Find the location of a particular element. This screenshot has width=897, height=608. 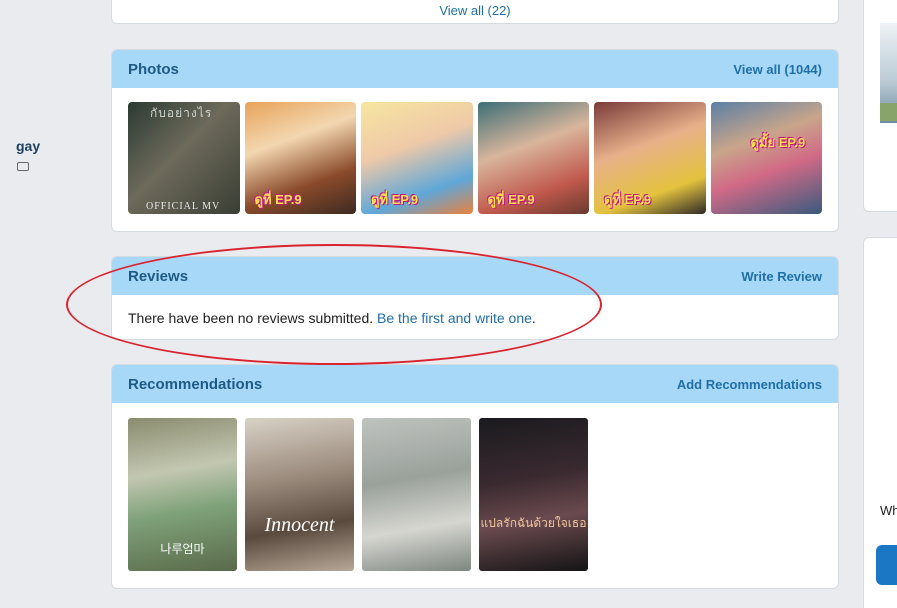

recommendation-poster is located at coordinates (416, 494).